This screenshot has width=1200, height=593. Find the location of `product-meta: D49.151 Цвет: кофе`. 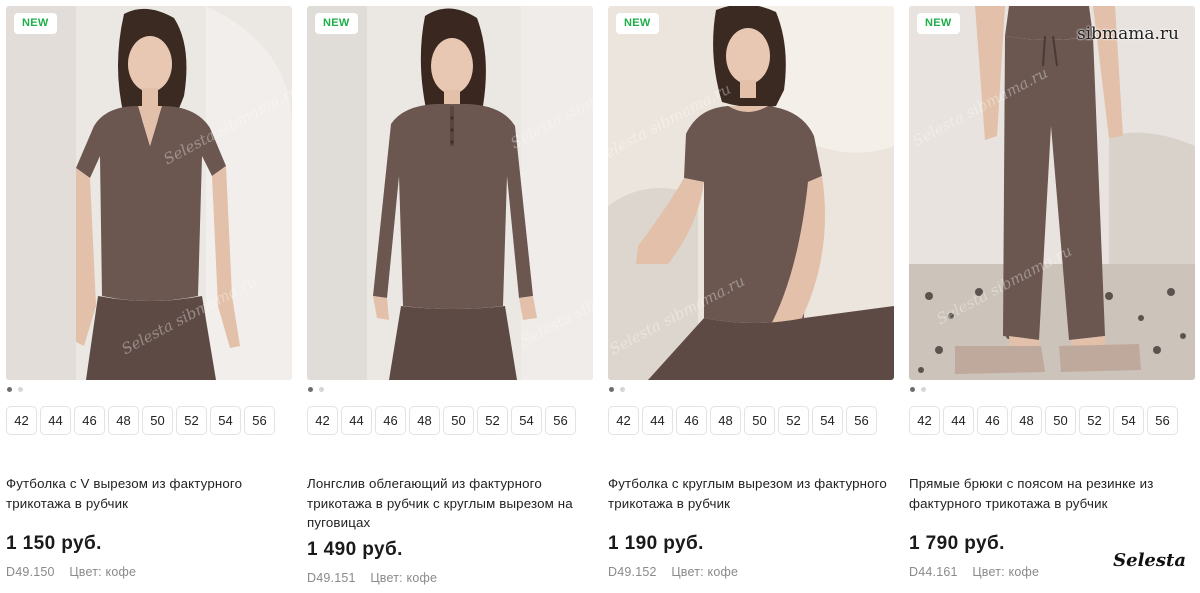

product-meta: D49.151 Цвет: кофе is located at coordinates (372, 578).